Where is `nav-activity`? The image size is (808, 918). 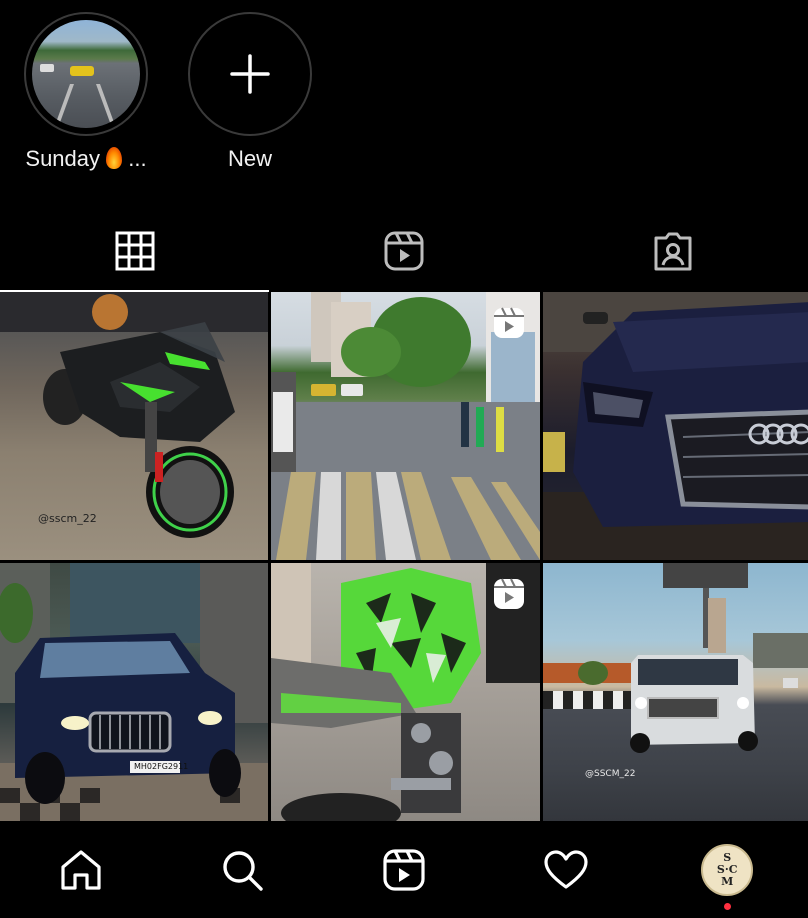
nav-activity is located at coordinates (566, 870).